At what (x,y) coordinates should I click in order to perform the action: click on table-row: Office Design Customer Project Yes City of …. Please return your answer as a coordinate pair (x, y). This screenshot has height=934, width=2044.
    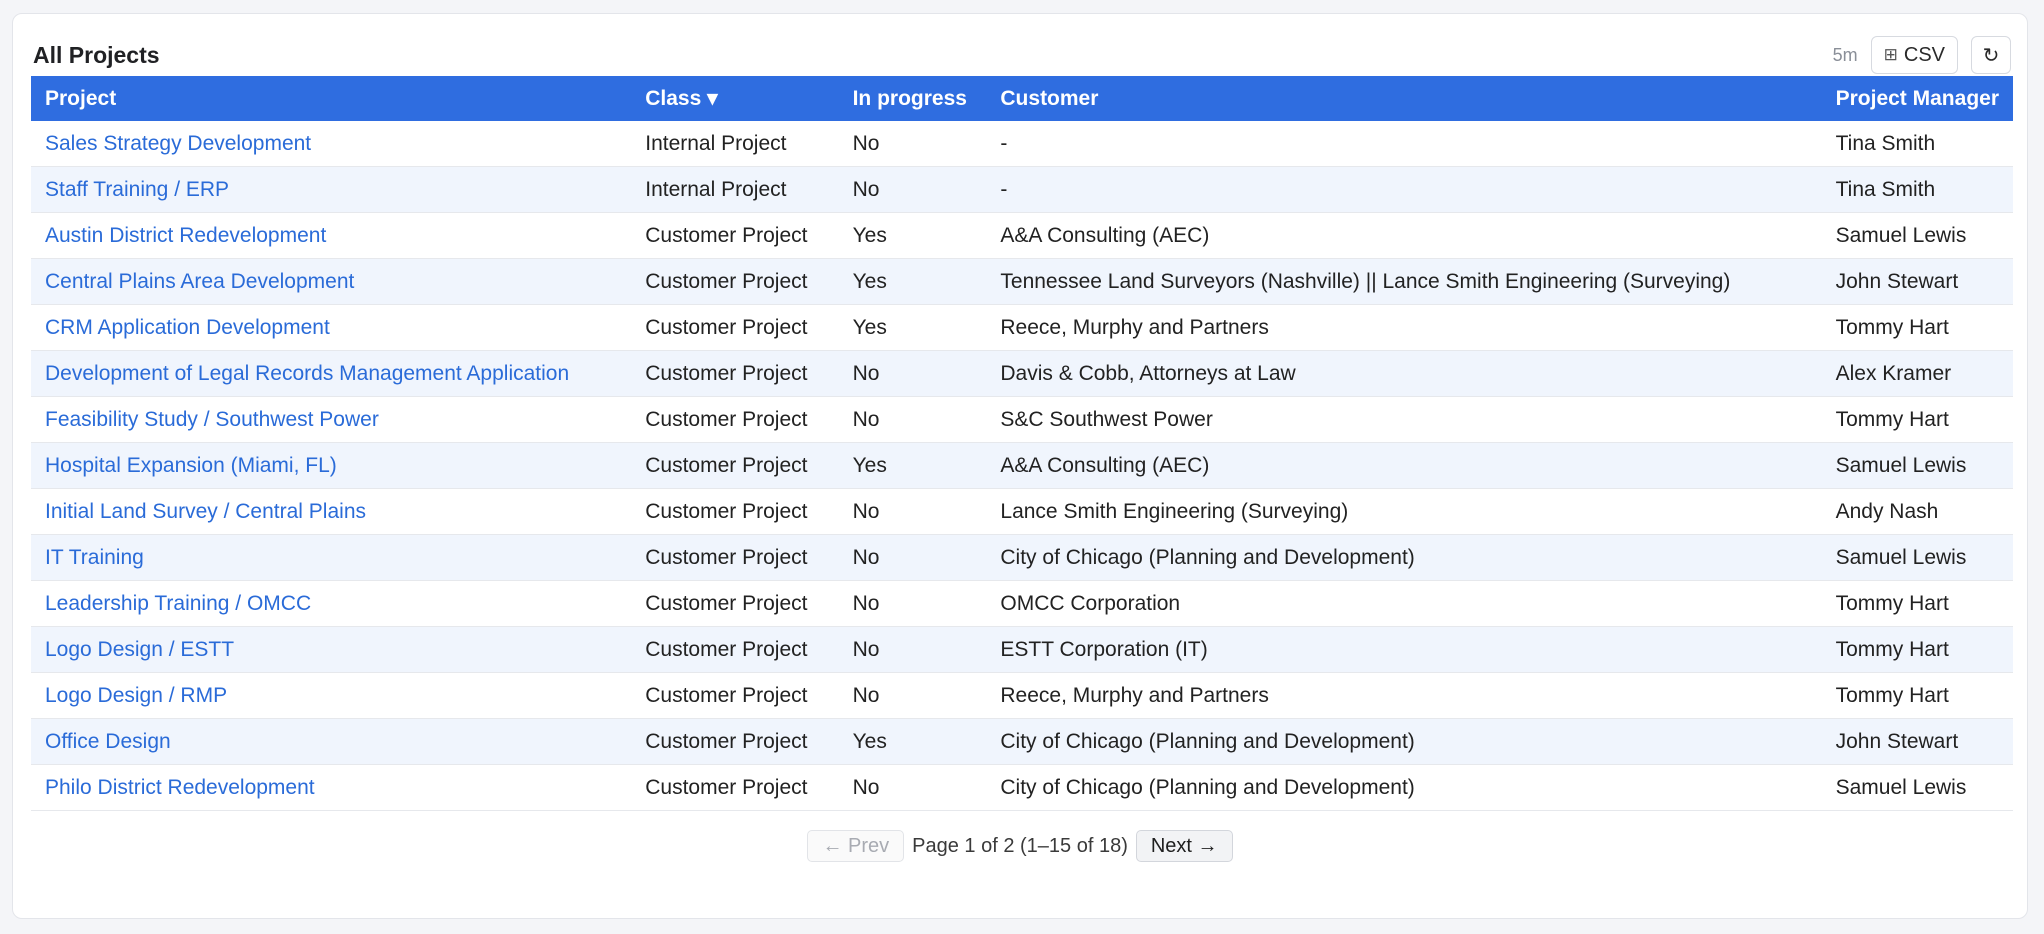
    Looking at the image, I should click on (1022, 741).